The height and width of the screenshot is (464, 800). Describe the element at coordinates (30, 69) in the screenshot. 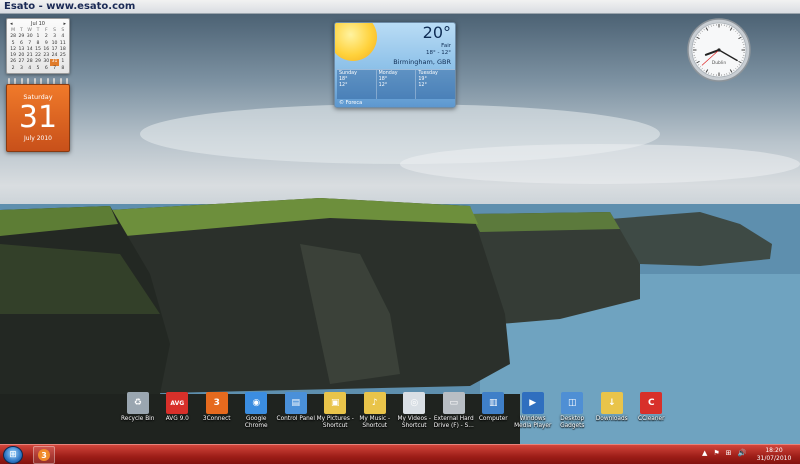

I see `calendar-date: 4` at that location.